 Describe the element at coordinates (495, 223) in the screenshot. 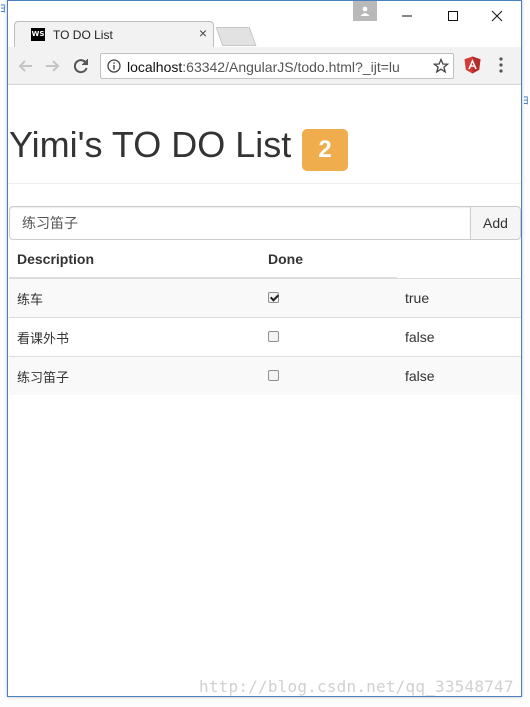

I see `add-button: Add` at that location.